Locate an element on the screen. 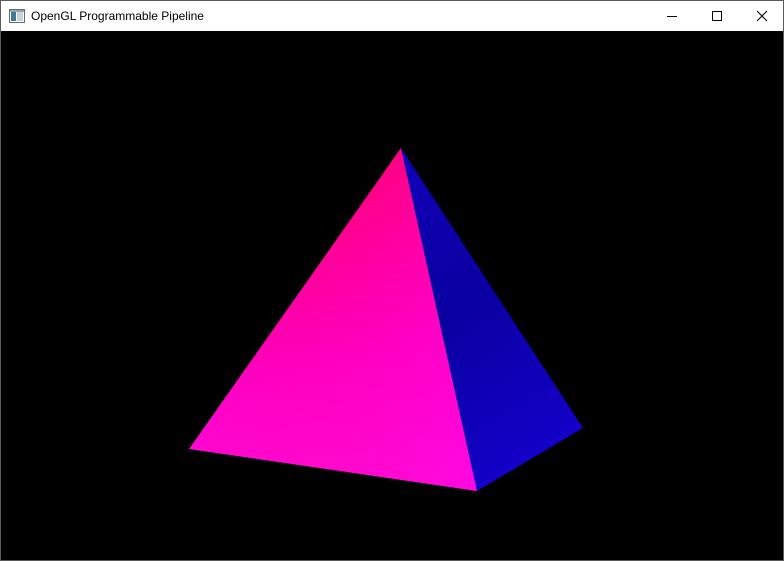 This screenshot has width=784, height=561. minimize-button is located at coordinates (672, 16).